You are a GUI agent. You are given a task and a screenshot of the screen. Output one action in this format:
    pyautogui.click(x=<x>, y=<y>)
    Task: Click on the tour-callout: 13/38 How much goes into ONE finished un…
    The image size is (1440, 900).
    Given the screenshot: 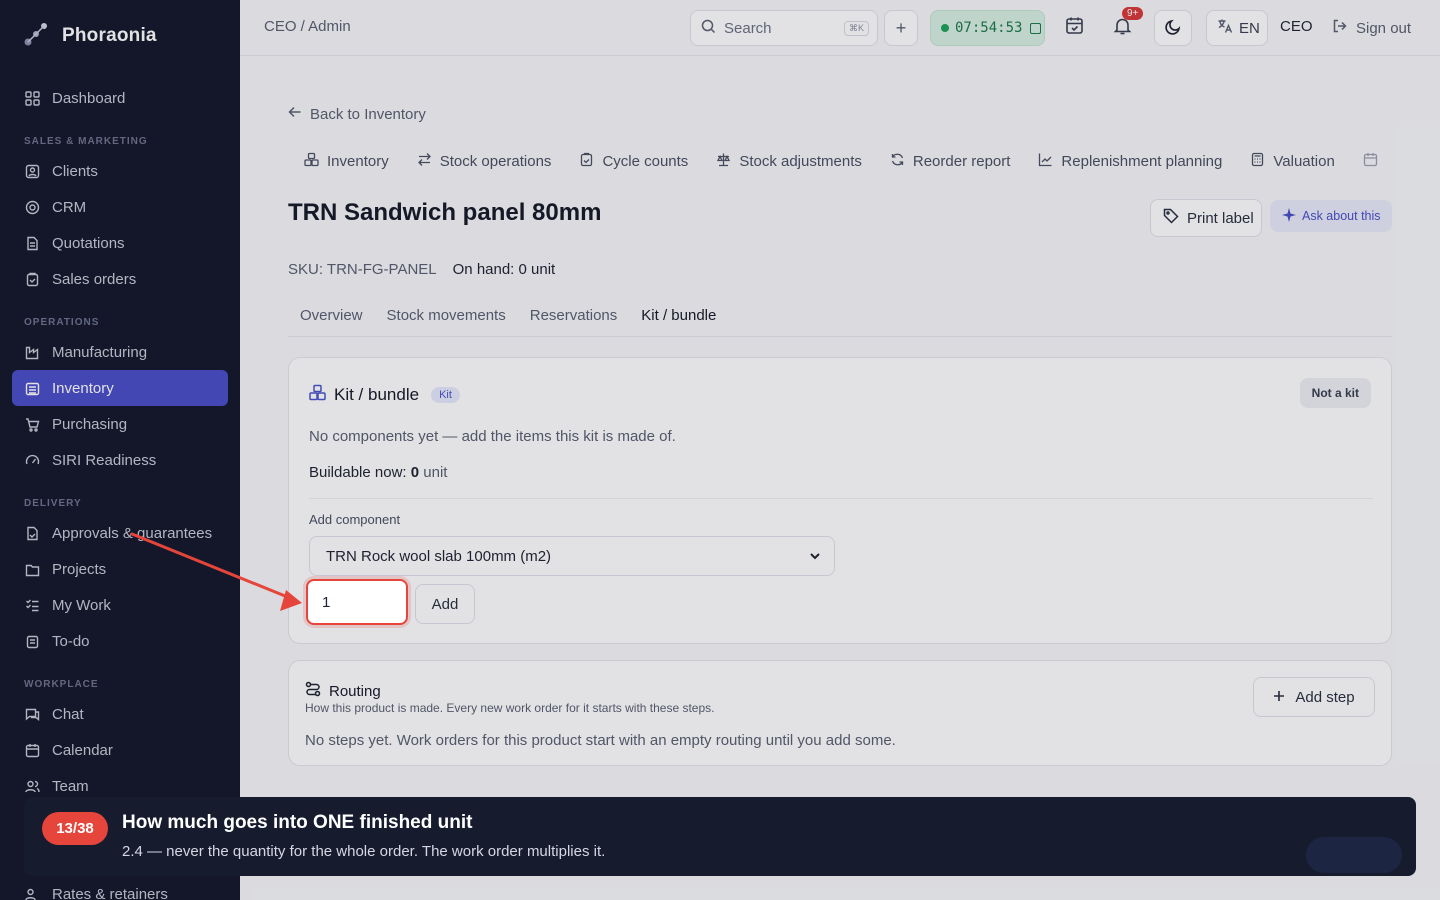 What is the action you would take?
    pyautogui.click(x=720, y=836)
    